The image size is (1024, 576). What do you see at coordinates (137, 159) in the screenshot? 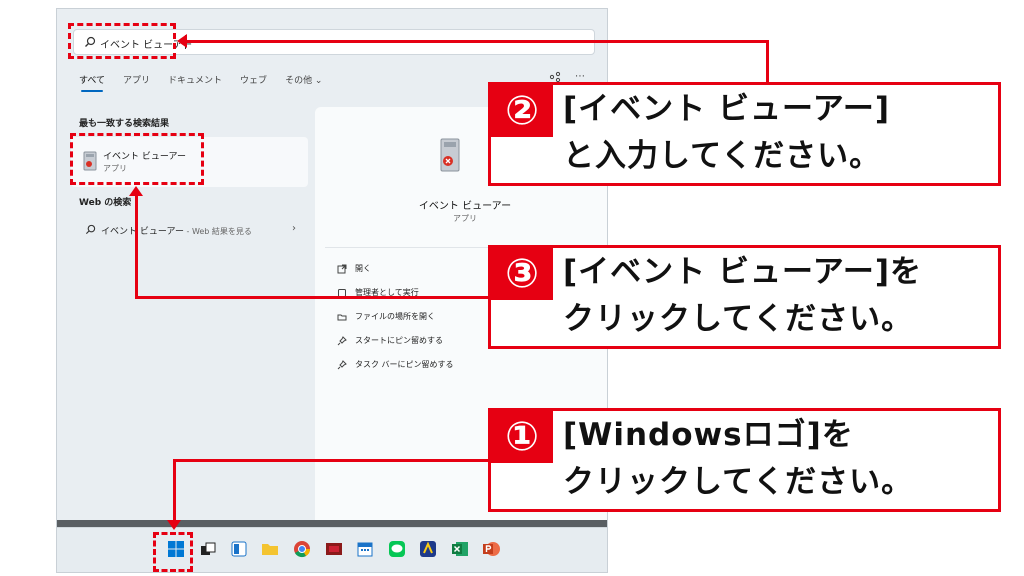
I see `result-highlight` at bounding box center [137, 159].